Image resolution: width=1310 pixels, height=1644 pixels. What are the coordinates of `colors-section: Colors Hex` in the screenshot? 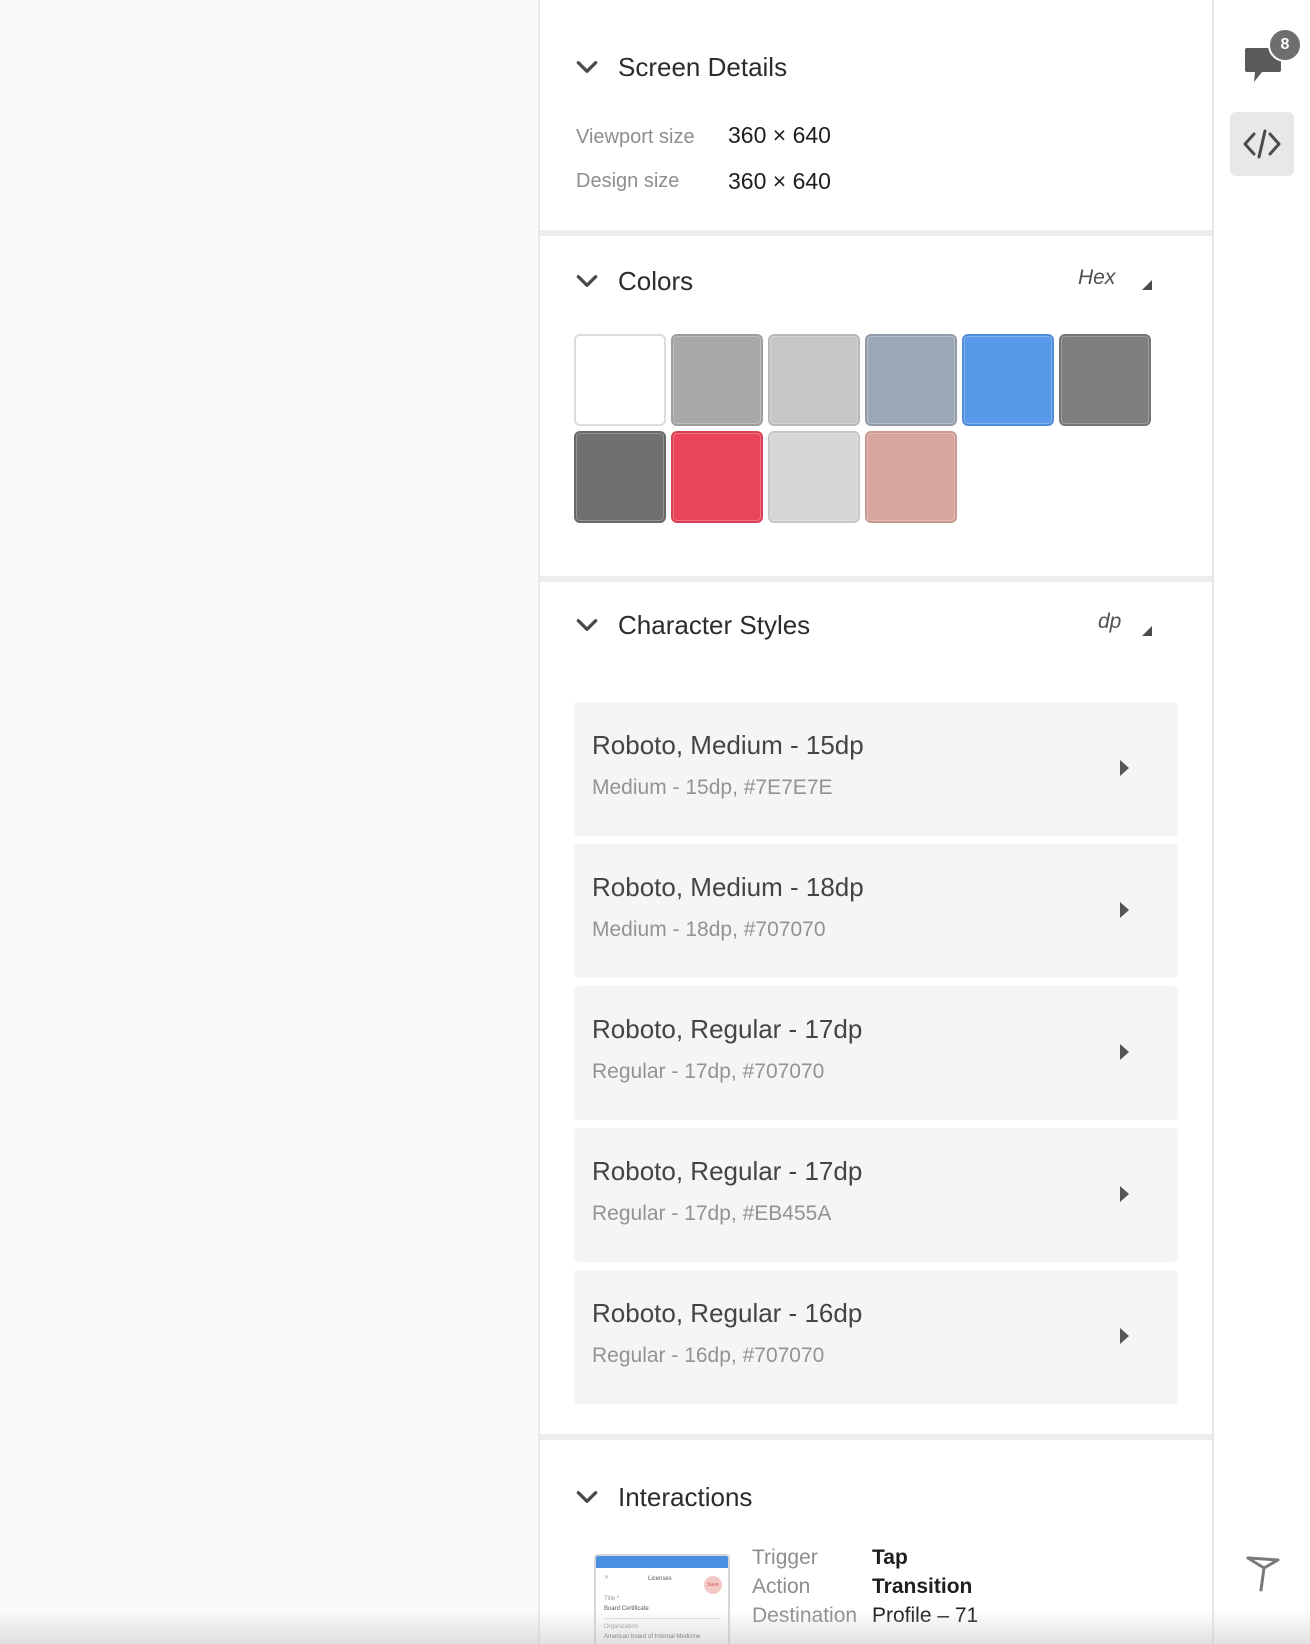 It's located at (876, 406).